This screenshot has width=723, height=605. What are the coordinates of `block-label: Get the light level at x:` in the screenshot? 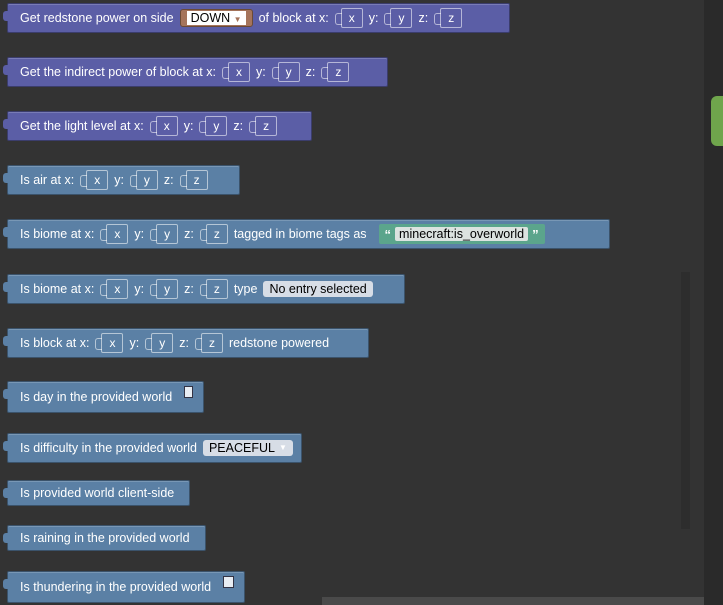 It's located at (82, 126).